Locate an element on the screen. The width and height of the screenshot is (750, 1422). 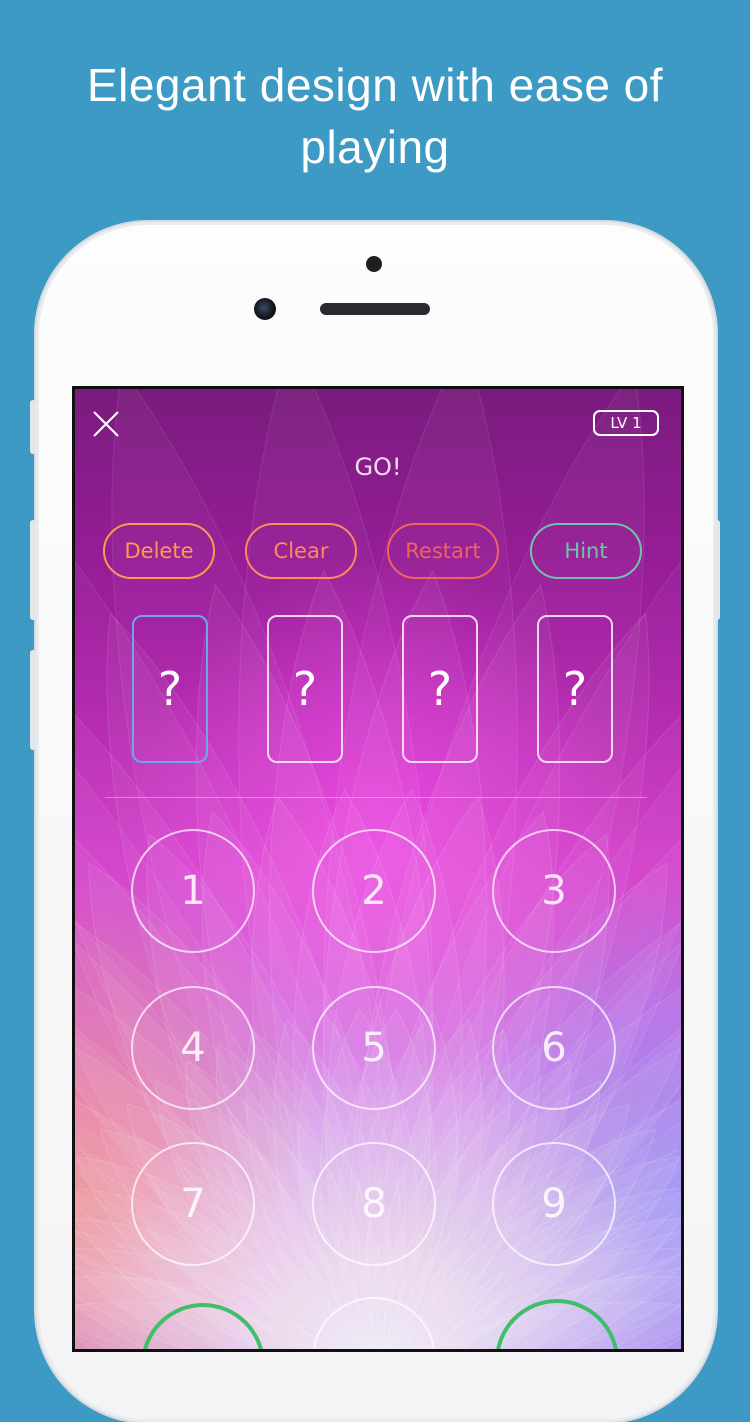
phone-volume-up is located at coordinates (33, 570).